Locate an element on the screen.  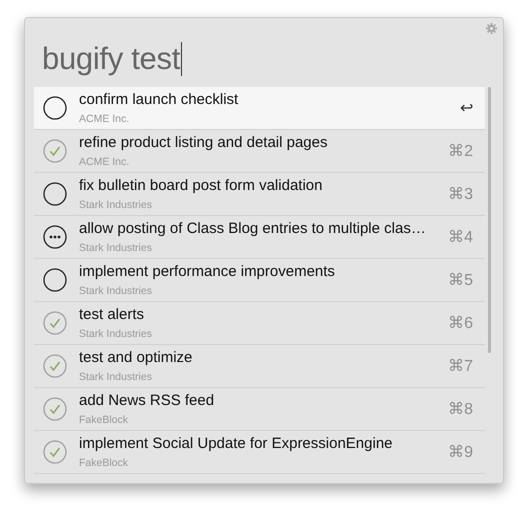
shortcut-label: ↩ is located at coordinates (466, 108).